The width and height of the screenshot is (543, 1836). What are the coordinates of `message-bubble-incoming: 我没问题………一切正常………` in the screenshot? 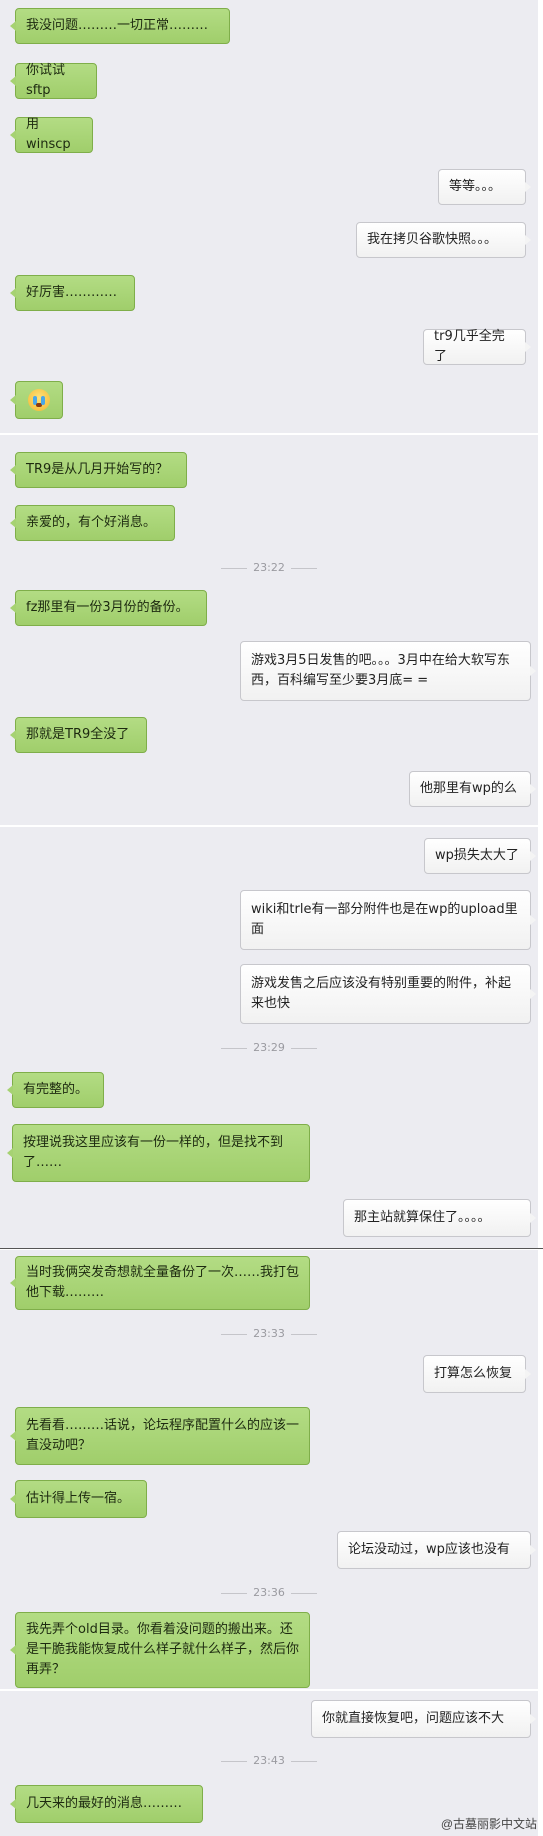 It's located at (120, 26).